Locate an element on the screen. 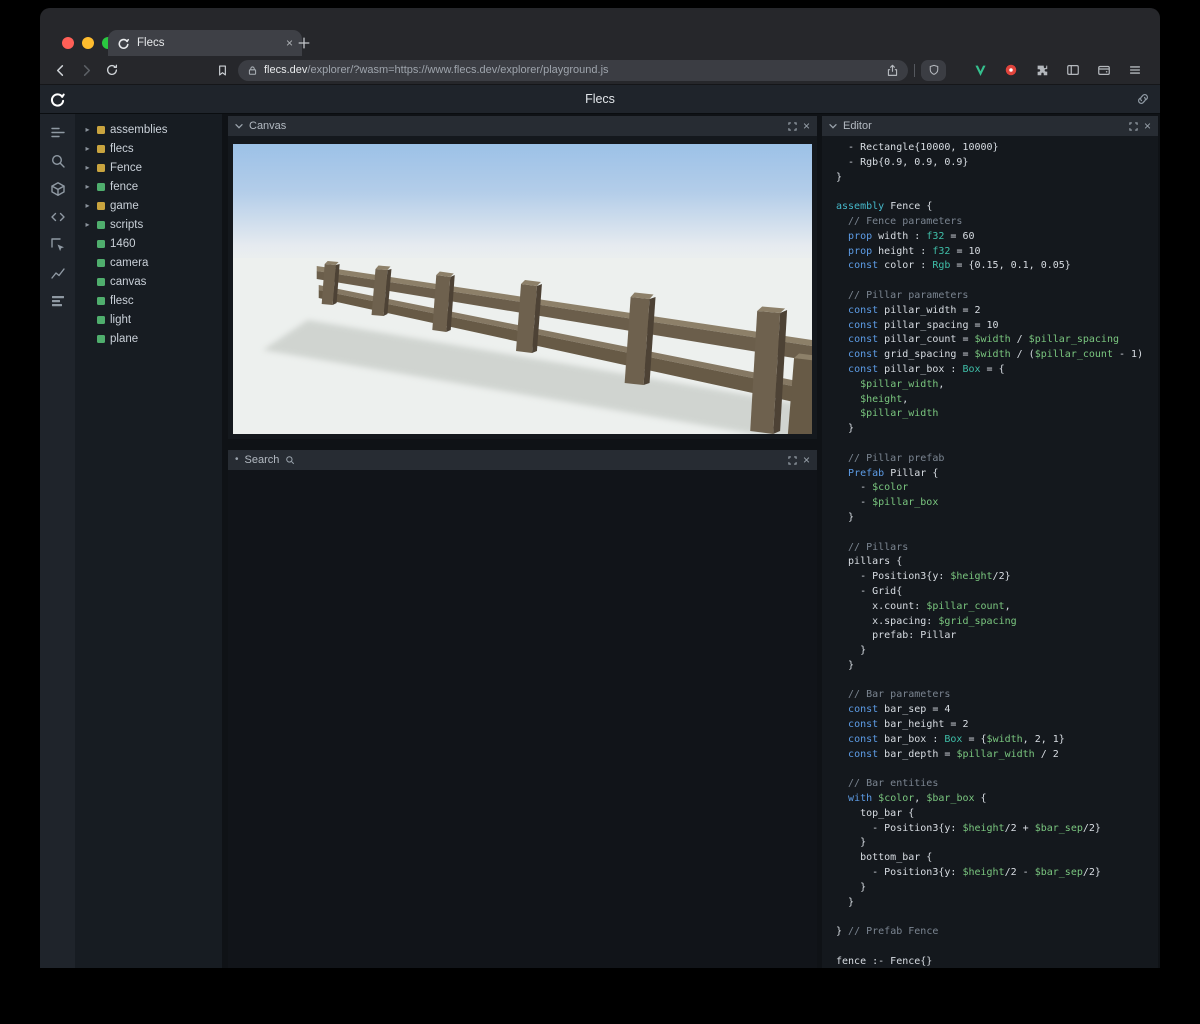  tree-item-canvas: canvas is located at coordinates (148, 281).